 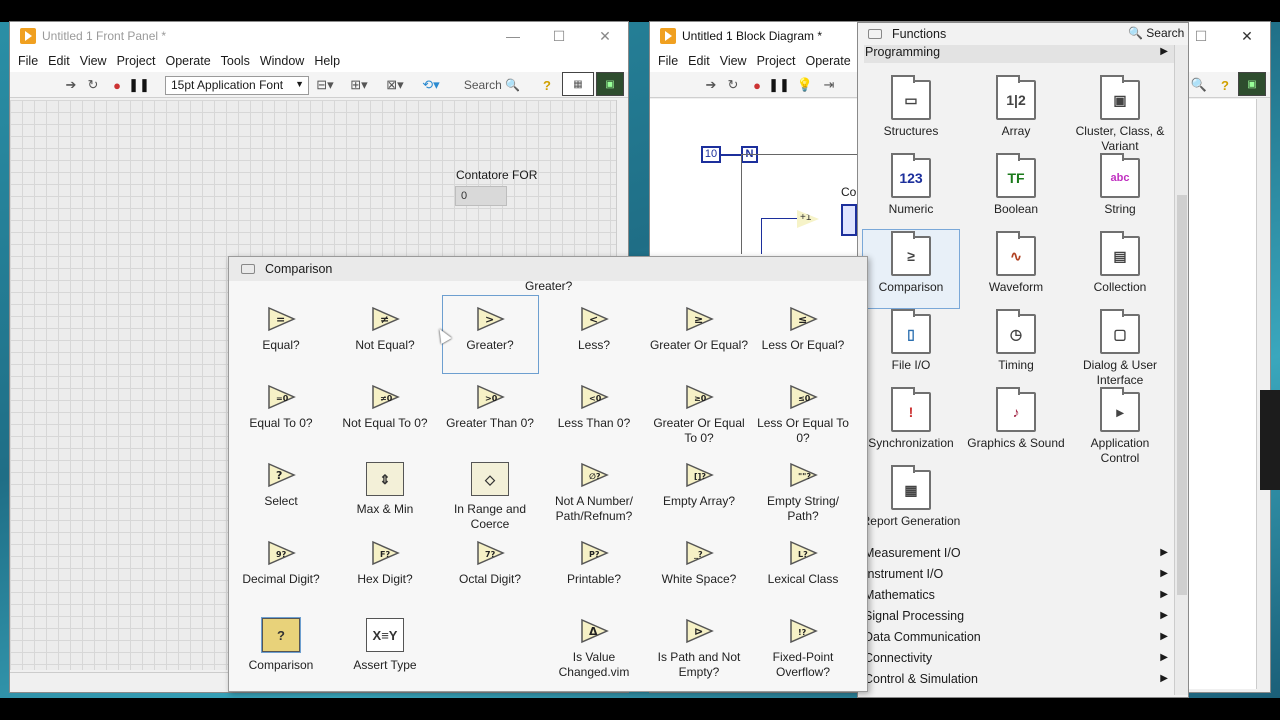 I want to click on minimize-icon: —, so click(x=513, y=36).